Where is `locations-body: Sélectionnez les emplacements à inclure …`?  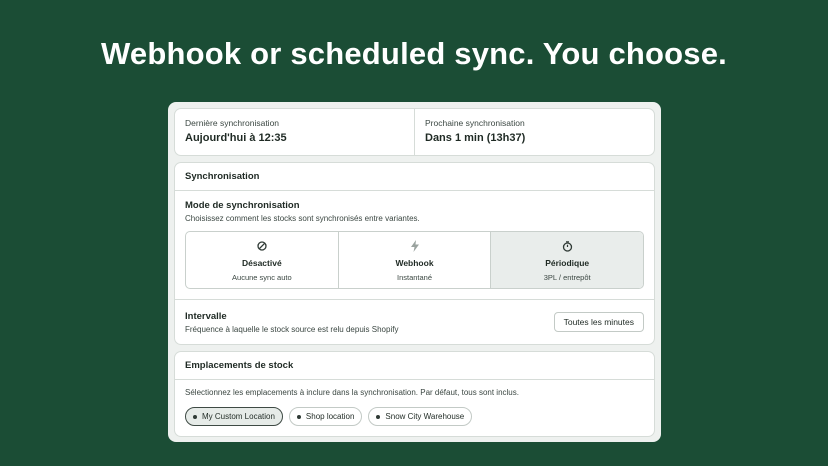 locations-body: Sélectionnez les emplacements à inclure … is located at coordinates (414, 408).